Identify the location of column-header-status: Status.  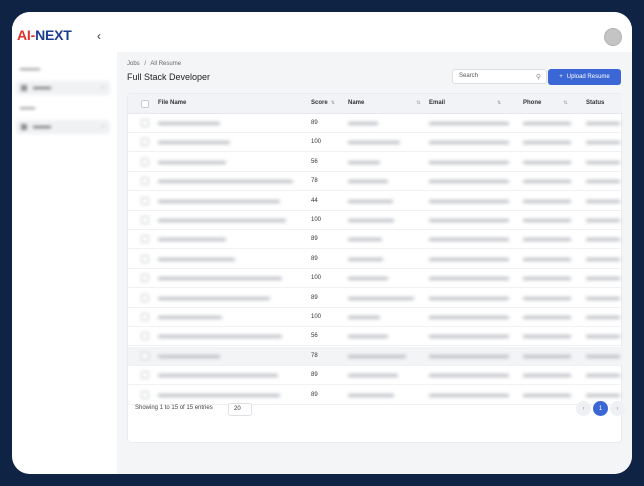
(595, 103).